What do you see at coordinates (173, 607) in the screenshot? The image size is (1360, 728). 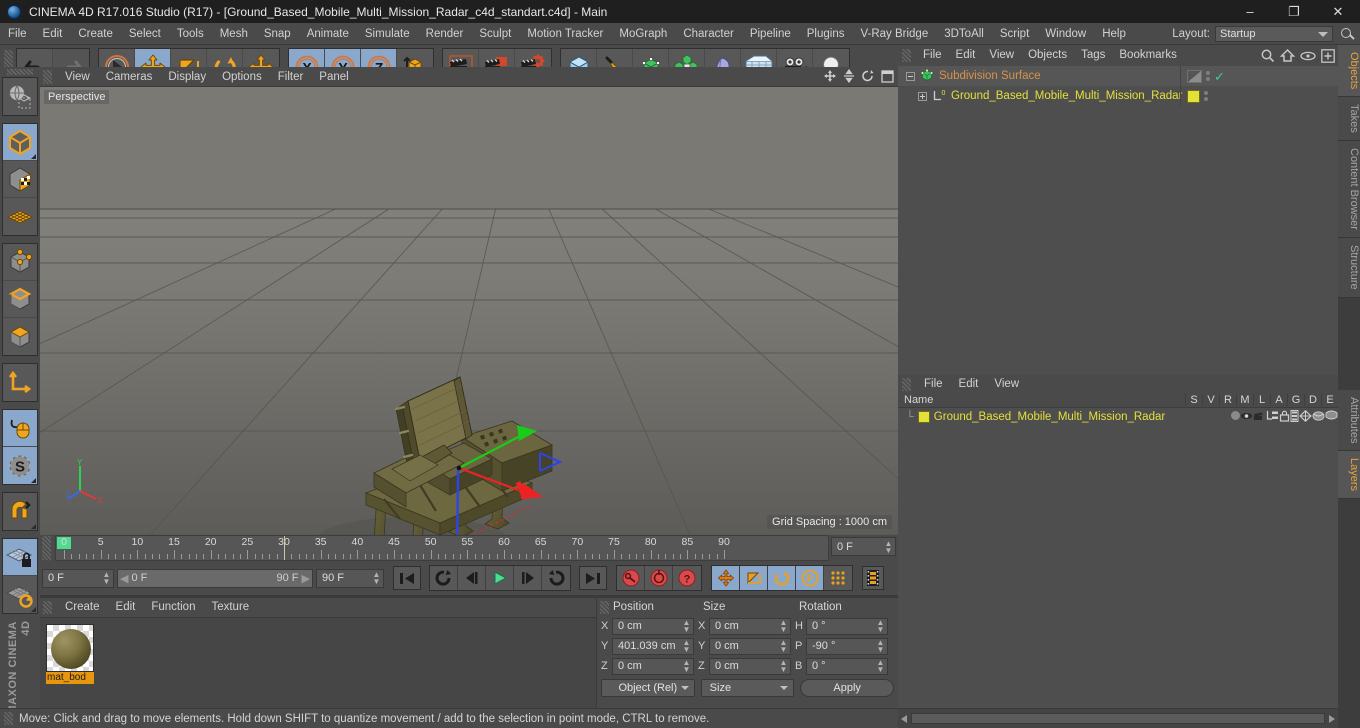 I see `material-menu-item-function: Function` at bounding box center [173, 607].